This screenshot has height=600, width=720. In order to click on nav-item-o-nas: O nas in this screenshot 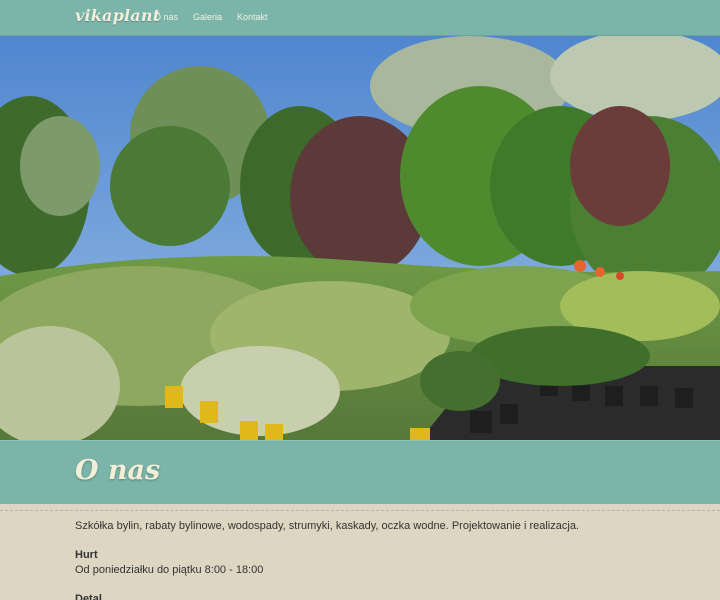, I will do `click(166, 17)`.